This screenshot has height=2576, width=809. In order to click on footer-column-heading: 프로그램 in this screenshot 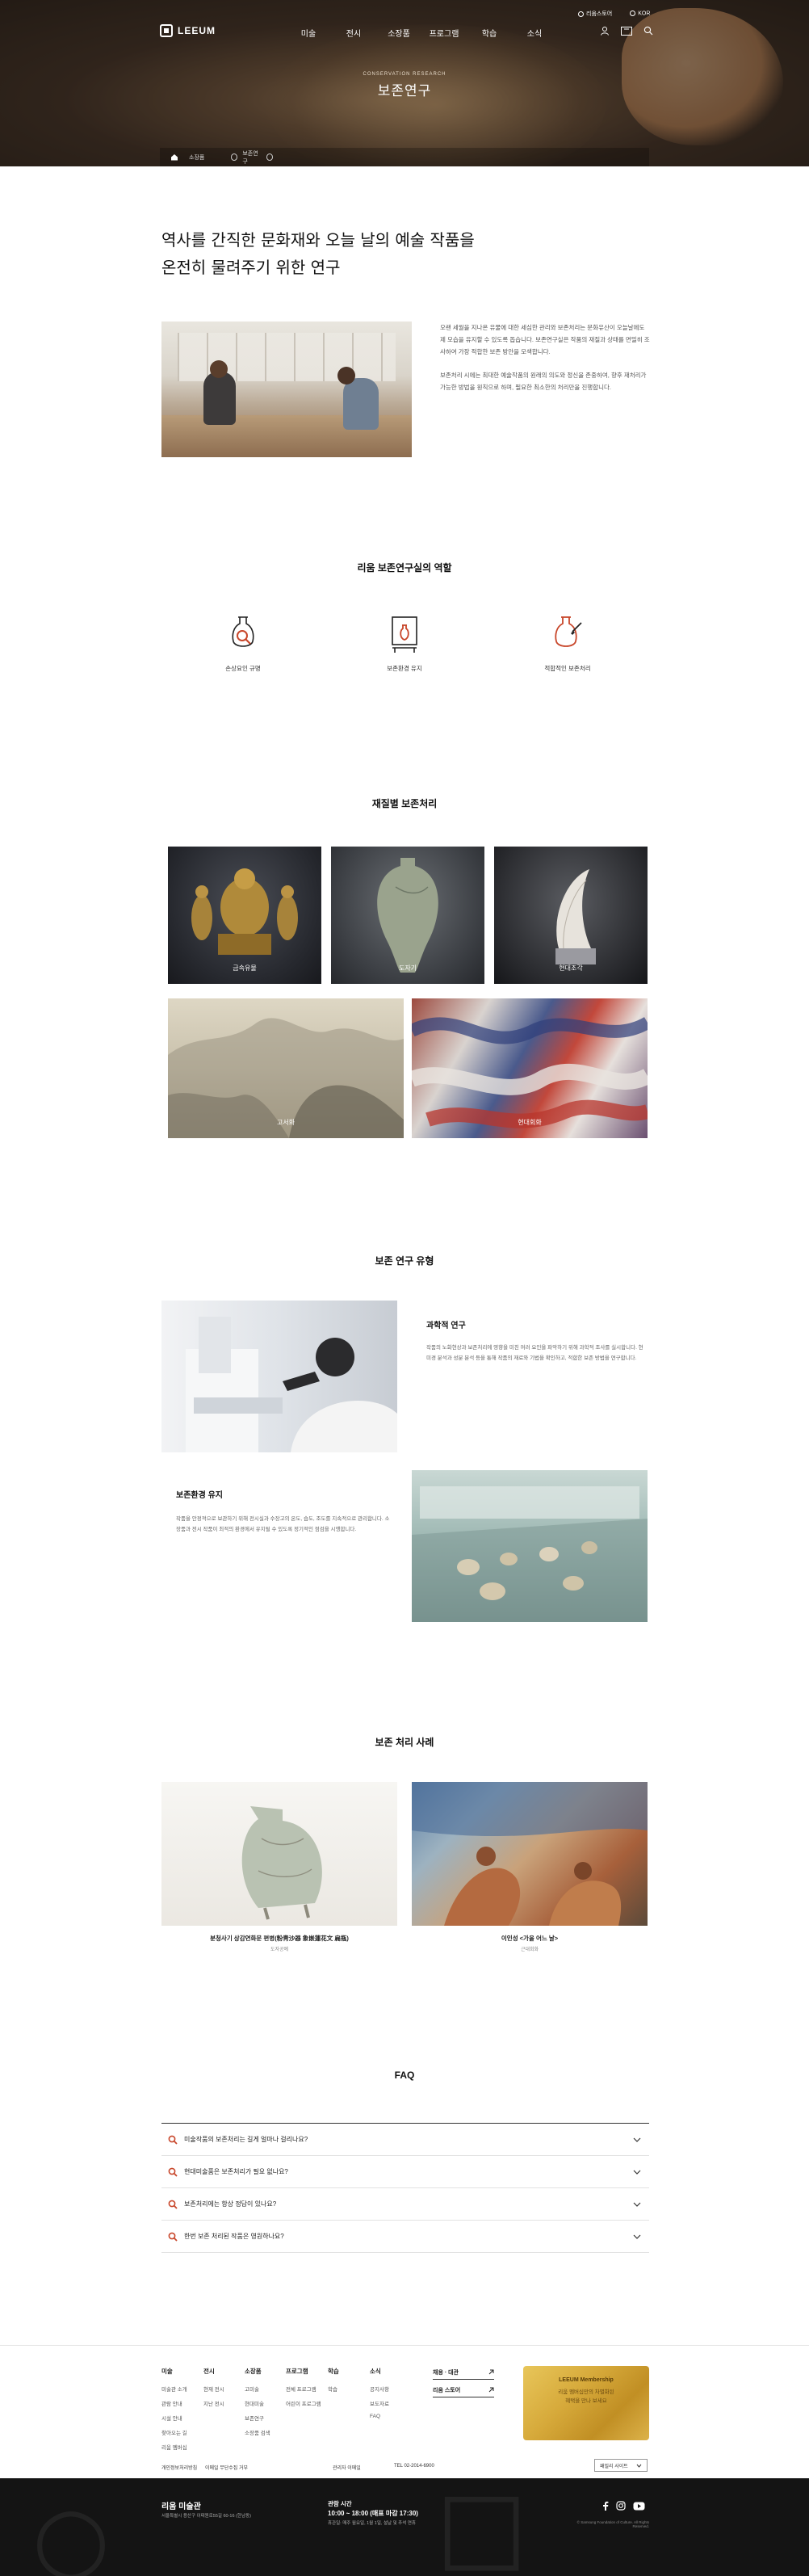, I will do `click(303, 2371)`.